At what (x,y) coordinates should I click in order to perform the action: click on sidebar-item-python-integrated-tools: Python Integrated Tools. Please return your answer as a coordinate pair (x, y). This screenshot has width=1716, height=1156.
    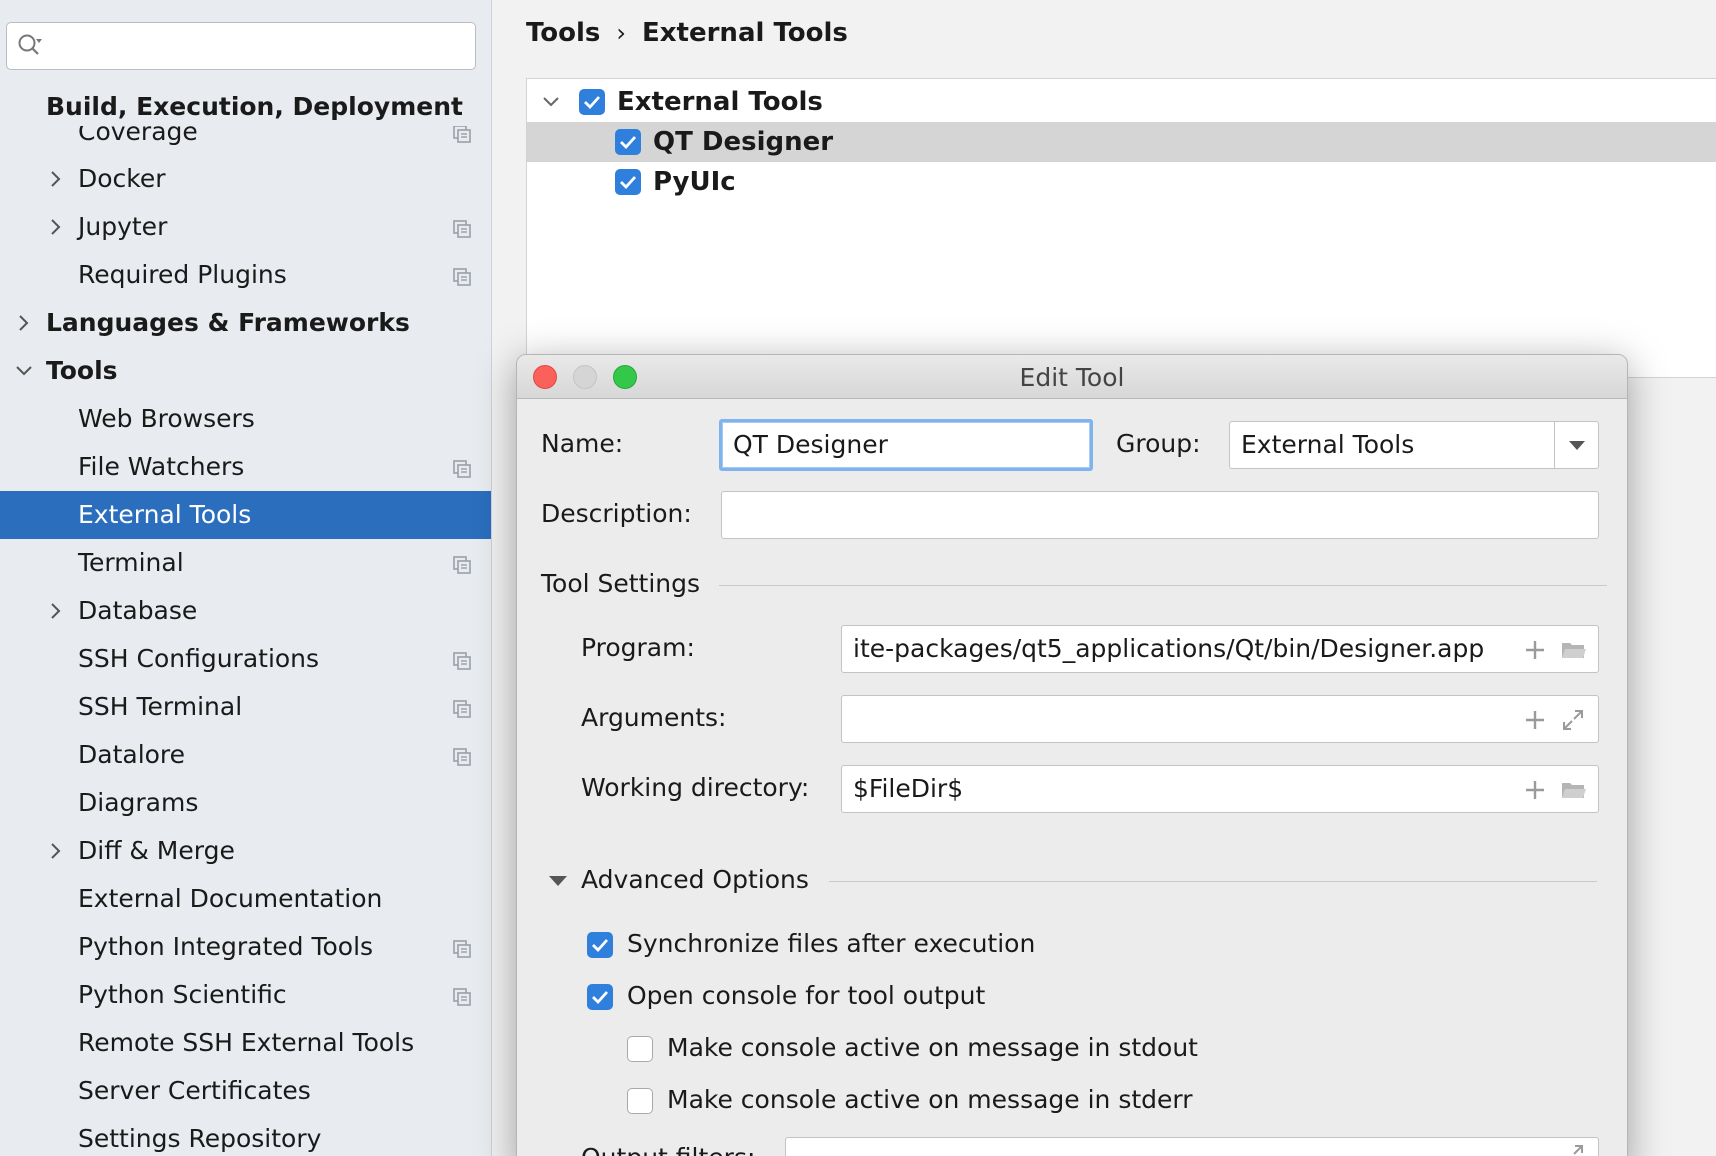
    Looking at the image, I should click on (245, 947).